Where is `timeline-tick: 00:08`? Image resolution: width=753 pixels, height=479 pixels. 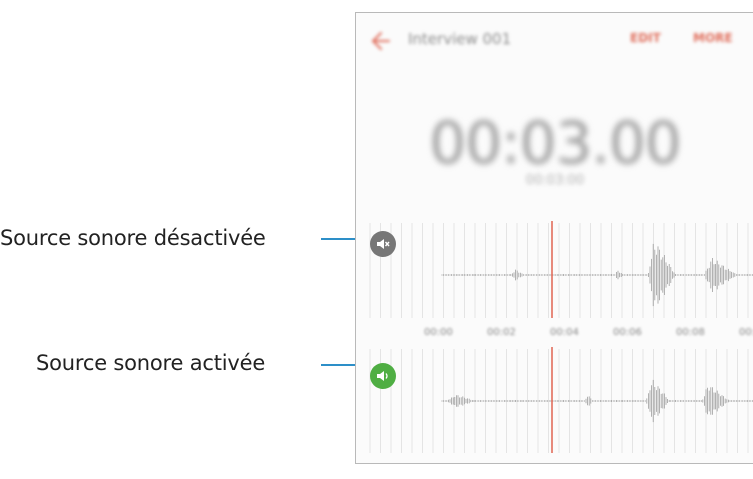 timeline-tick: 00:08 is located at coordinates (690, 332).